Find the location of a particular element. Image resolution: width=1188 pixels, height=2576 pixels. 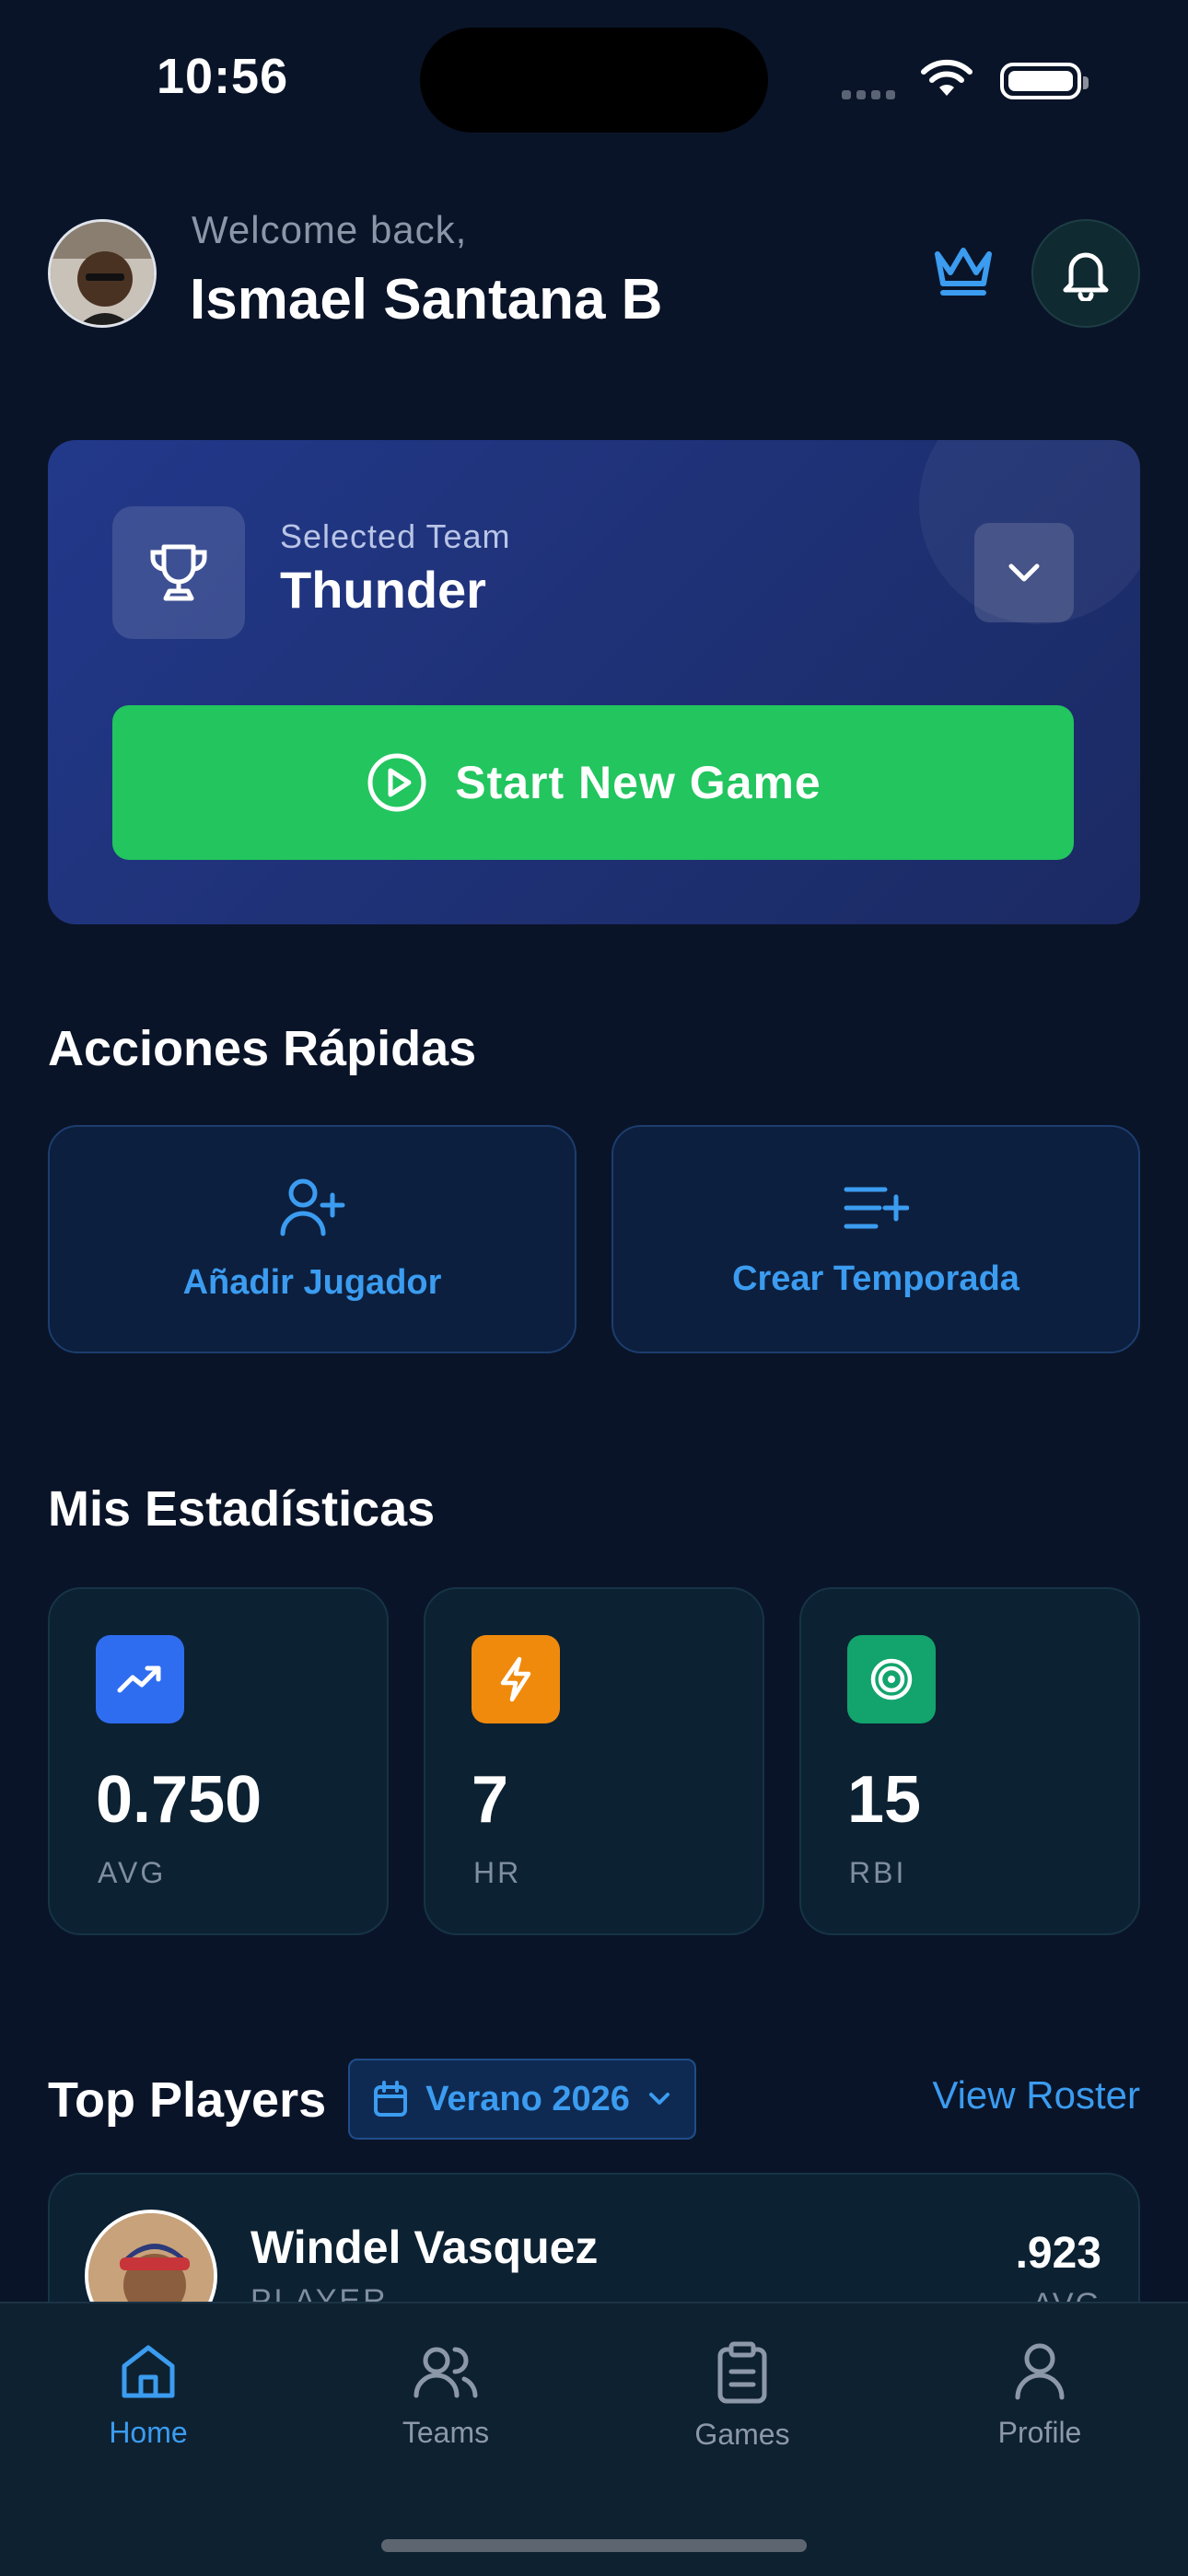

tab-label: Home is located at coordinates (148, 2432).